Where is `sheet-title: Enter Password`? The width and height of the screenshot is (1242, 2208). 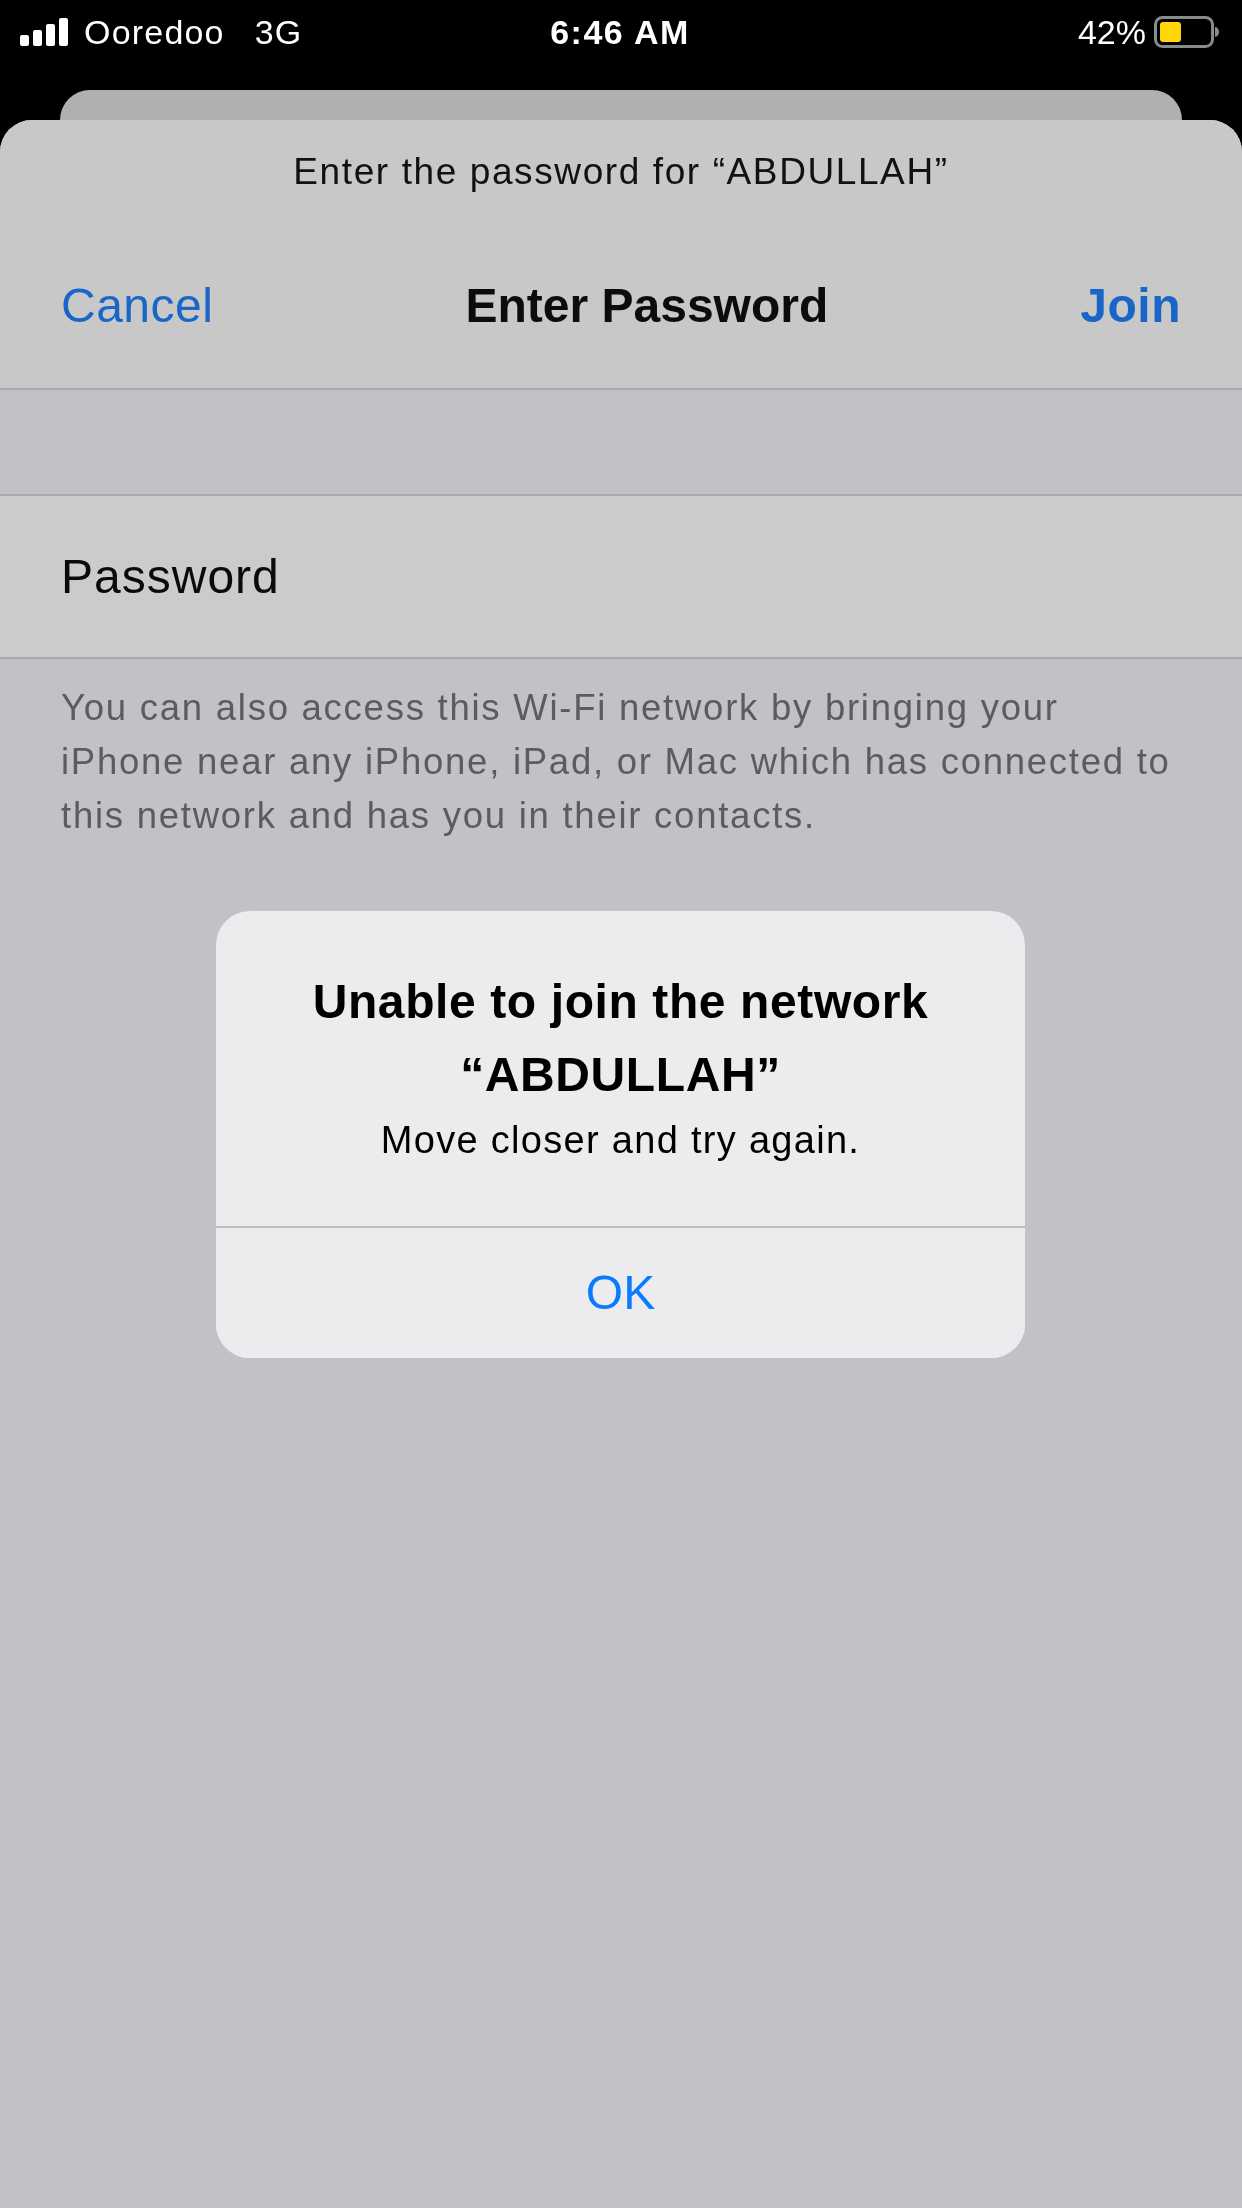
sheet-title: Enter Password is located at coordinates (647, 306).